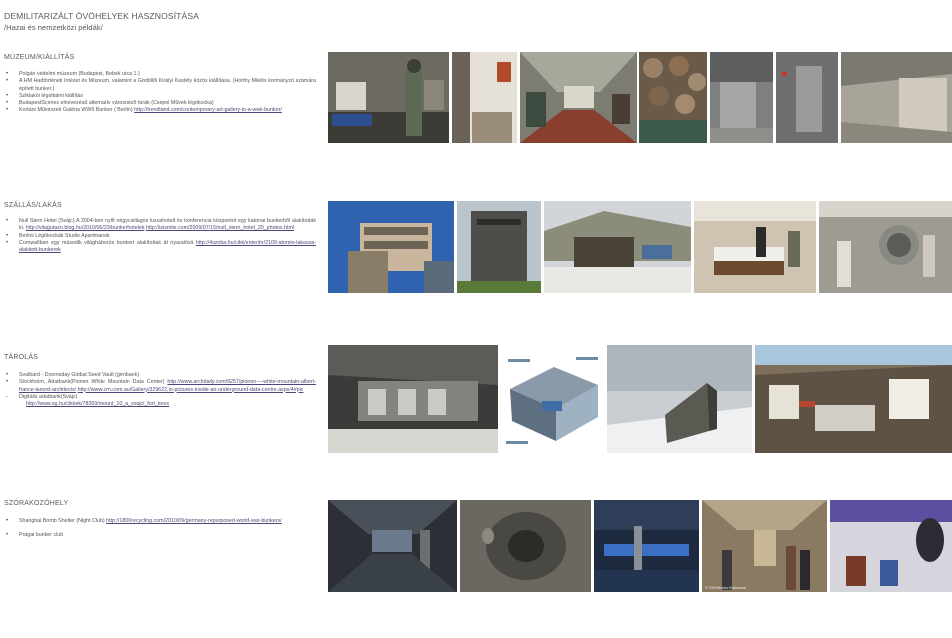 This screenshot has width=952, height=638. What do you see at coordinates (413, 399) in the screenshot?
I see `data-center-photo` at bounding box center [413, 399].